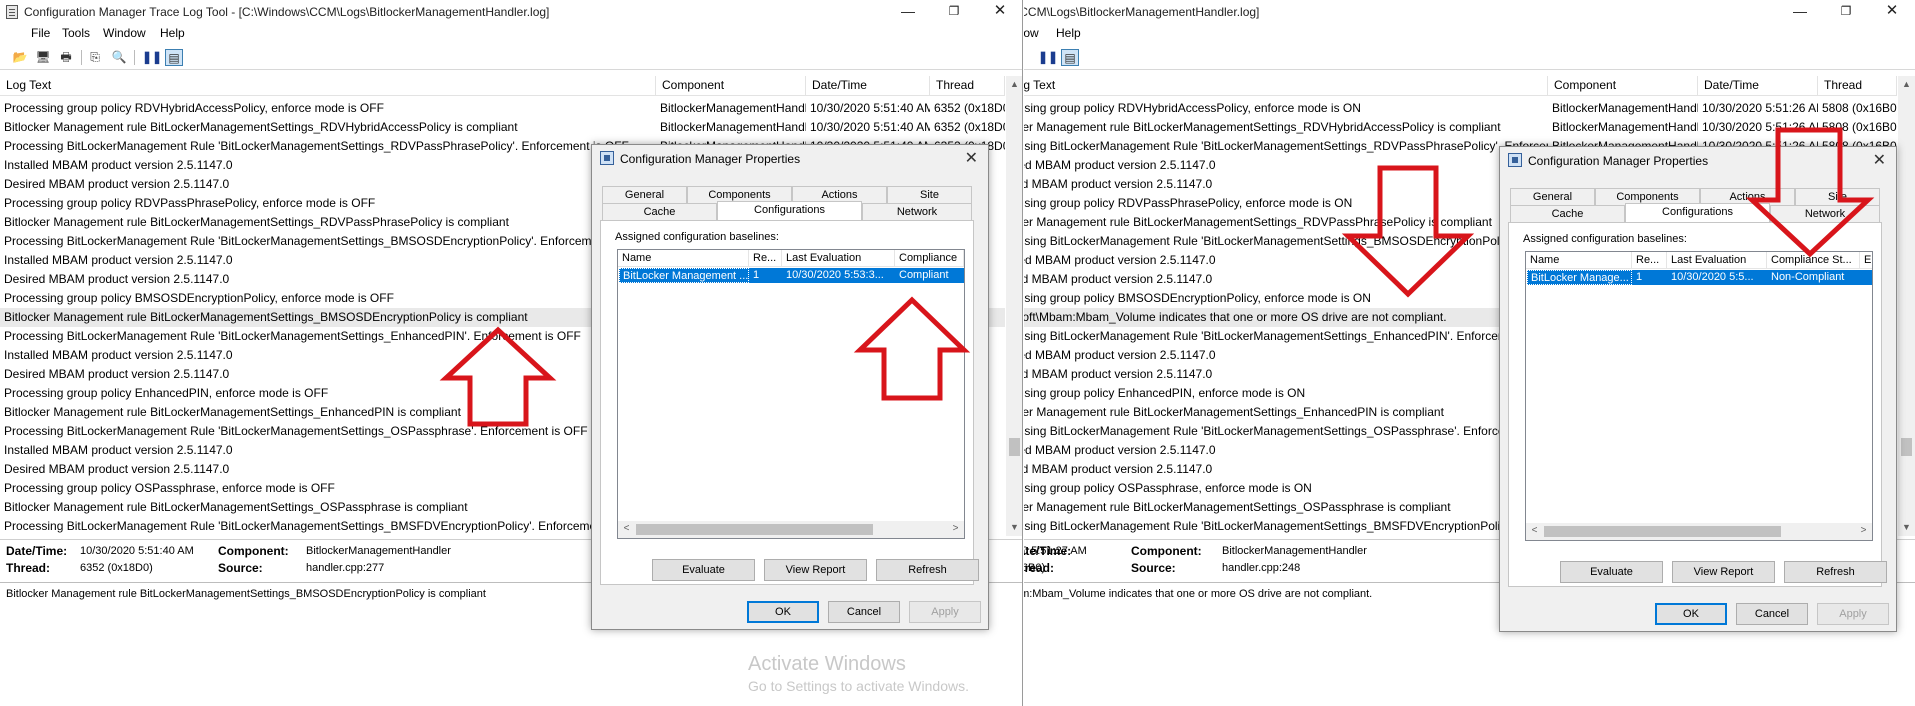  I want to click on open-folder-icon: 📂, so click(20, 57).